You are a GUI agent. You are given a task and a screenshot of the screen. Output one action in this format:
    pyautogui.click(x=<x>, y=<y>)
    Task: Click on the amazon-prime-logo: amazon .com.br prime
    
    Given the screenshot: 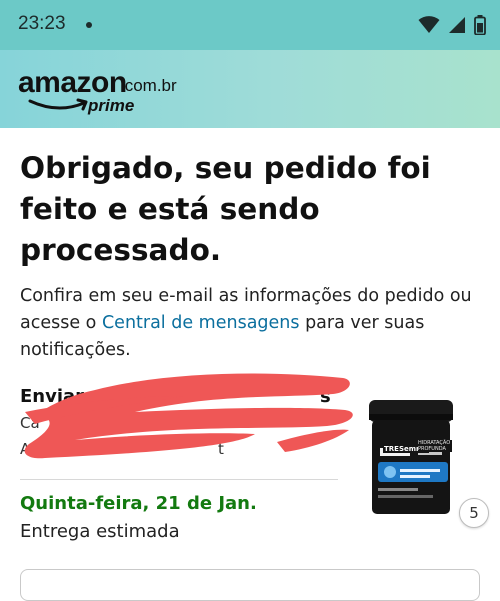 What is the action you would take?
    pyautogui.click(x=118, y=91)
    